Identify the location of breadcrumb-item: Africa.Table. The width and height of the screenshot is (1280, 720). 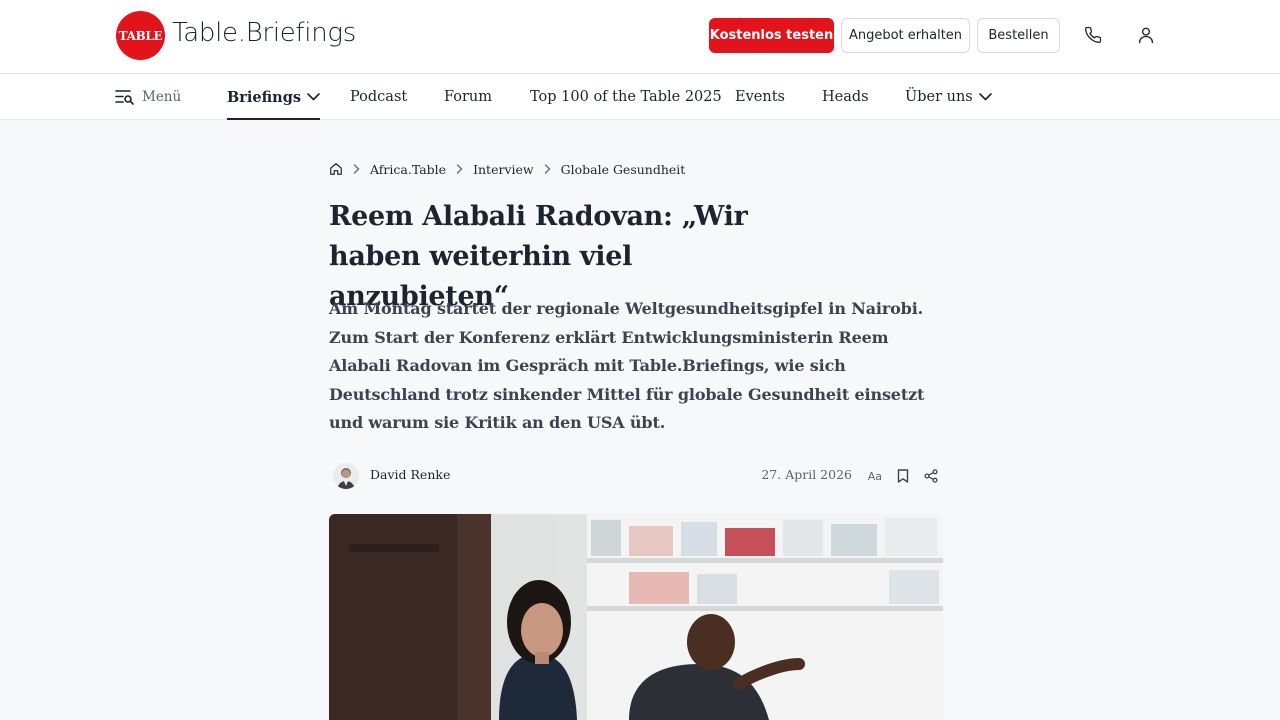
(408, 169).